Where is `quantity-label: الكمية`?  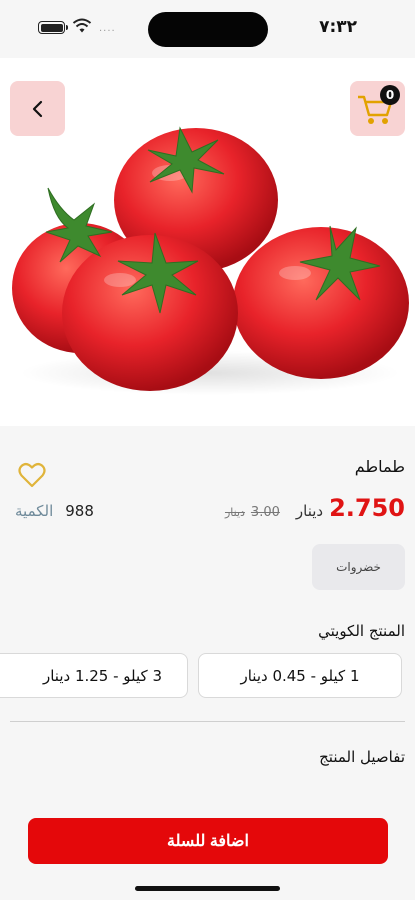 quantity-label: الكمية is located at coordinates (34, 511).